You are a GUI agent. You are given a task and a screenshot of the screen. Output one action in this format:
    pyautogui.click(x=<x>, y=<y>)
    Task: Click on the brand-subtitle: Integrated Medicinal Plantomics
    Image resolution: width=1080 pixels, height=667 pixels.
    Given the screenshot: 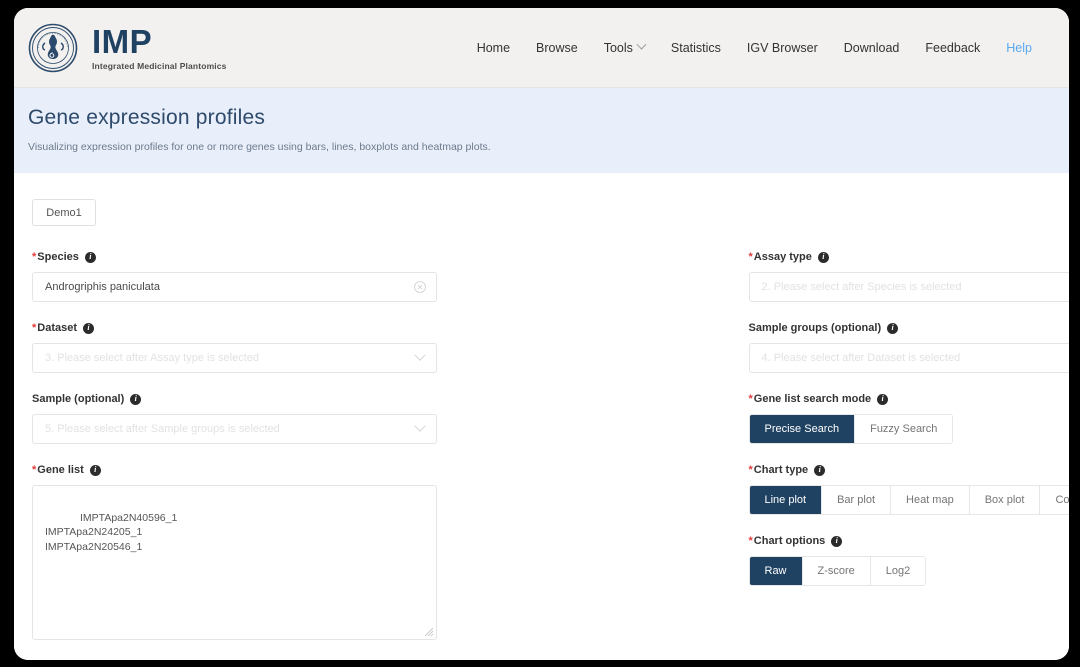 What is the action you would take?
    pyautogui.click(x=159, y=65)
    